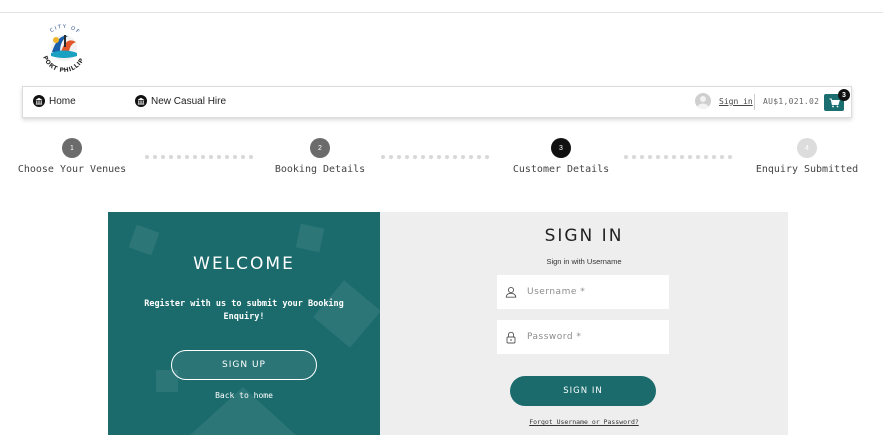 This screenshot has width=883, height=435. What do you see at coordinates (561, 148) in the screenshot?
I see `step-3-circle: 3` at bounding box center [561, 148].